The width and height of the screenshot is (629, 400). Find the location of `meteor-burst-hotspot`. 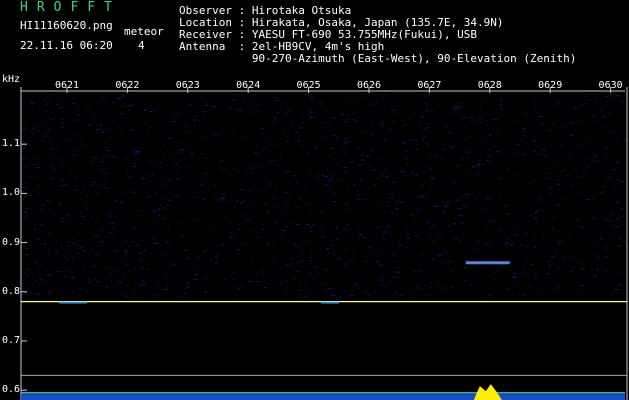

meteor-burst-hotspot is located at coordinates (487, 392).